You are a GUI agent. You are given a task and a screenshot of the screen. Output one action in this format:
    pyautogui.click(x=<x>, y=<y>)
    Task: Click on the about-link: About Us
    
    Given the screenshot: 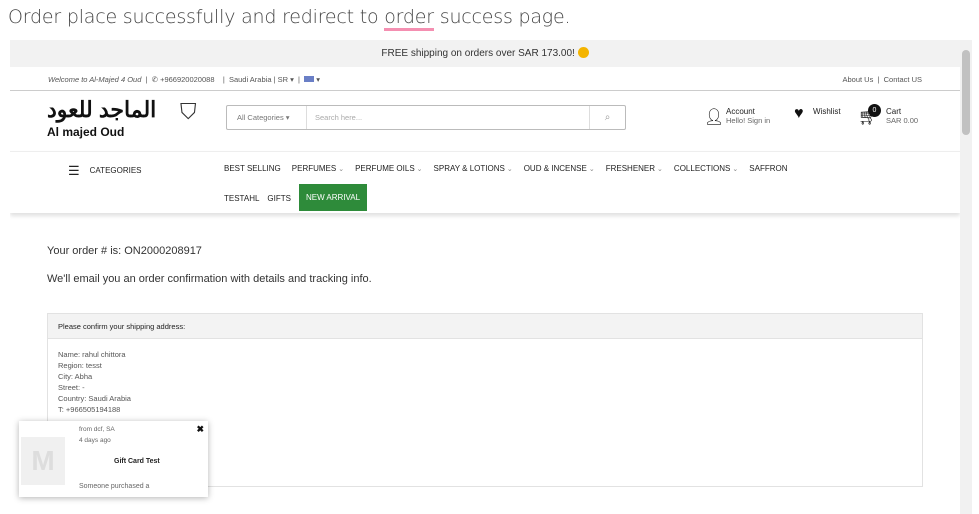 What is the action you would take?
    pyautogui.click(x=857, y=79)
    